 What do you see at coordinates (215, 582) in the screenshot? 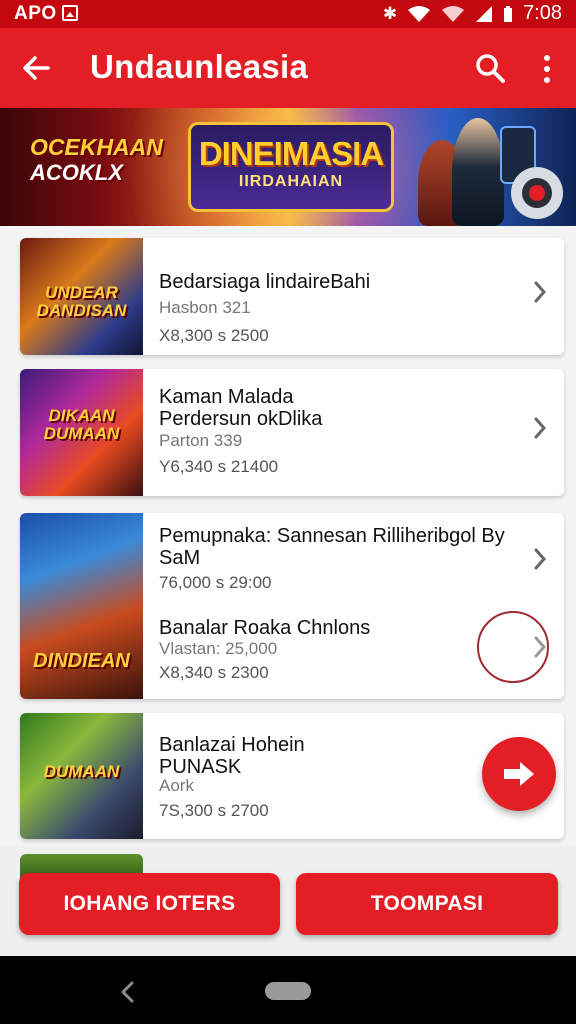
I see `item-meta: 76,000 s 29:00` at bounding box center [215, 582].